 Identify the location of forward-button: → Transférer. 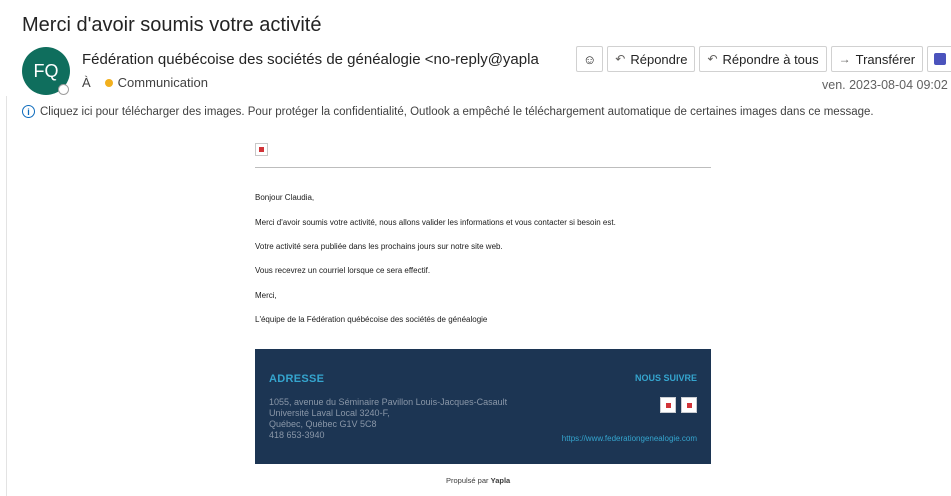
(877, 59).